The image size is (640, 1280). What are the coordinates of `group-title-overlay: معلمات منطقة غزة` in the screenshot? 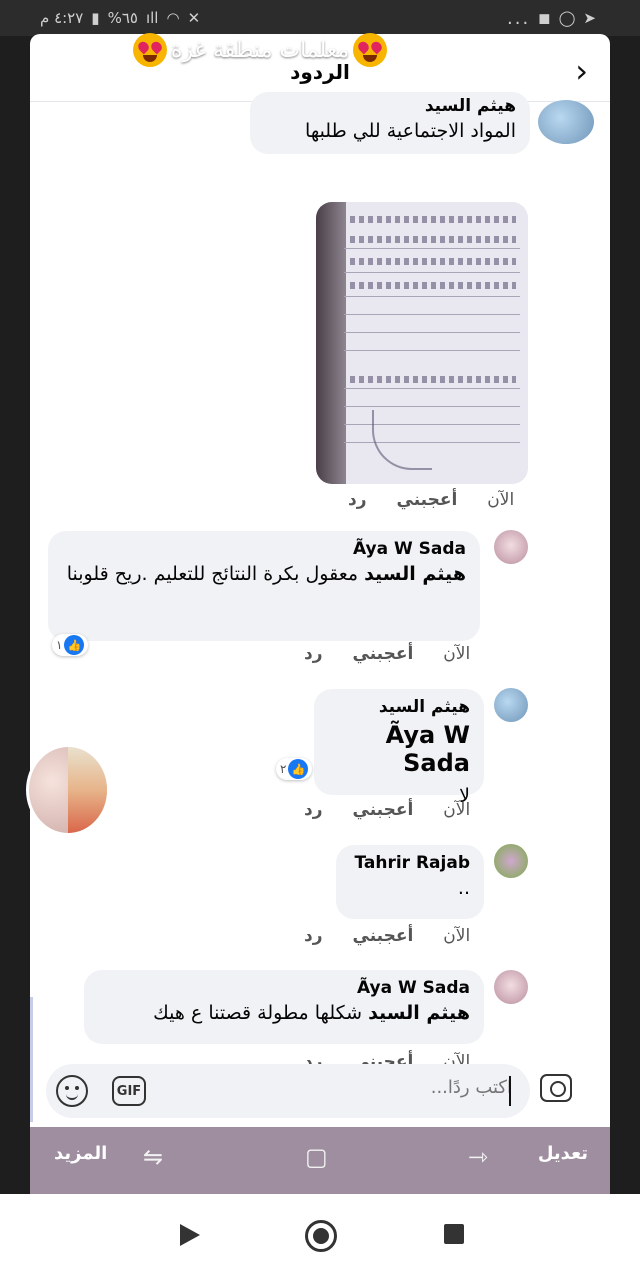 It's located at (260, 50).